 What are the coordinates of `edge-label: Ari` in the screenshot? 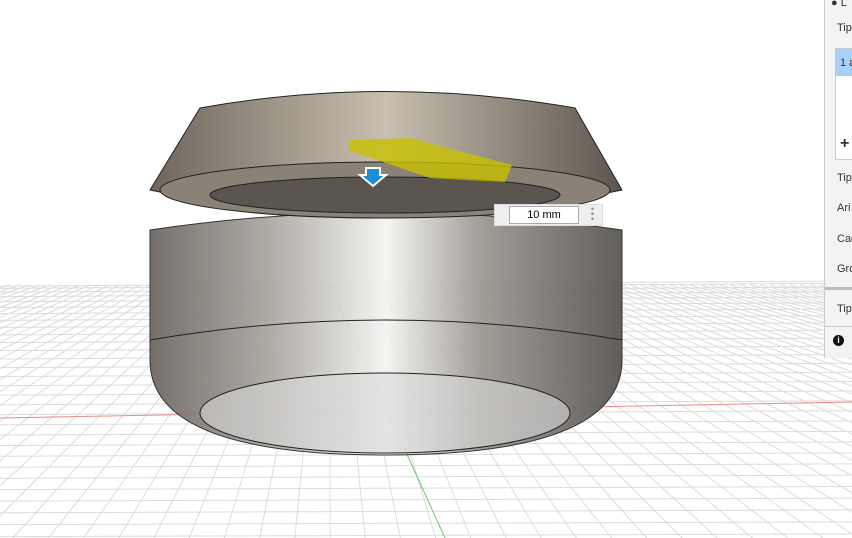 It's located at (844, 208).